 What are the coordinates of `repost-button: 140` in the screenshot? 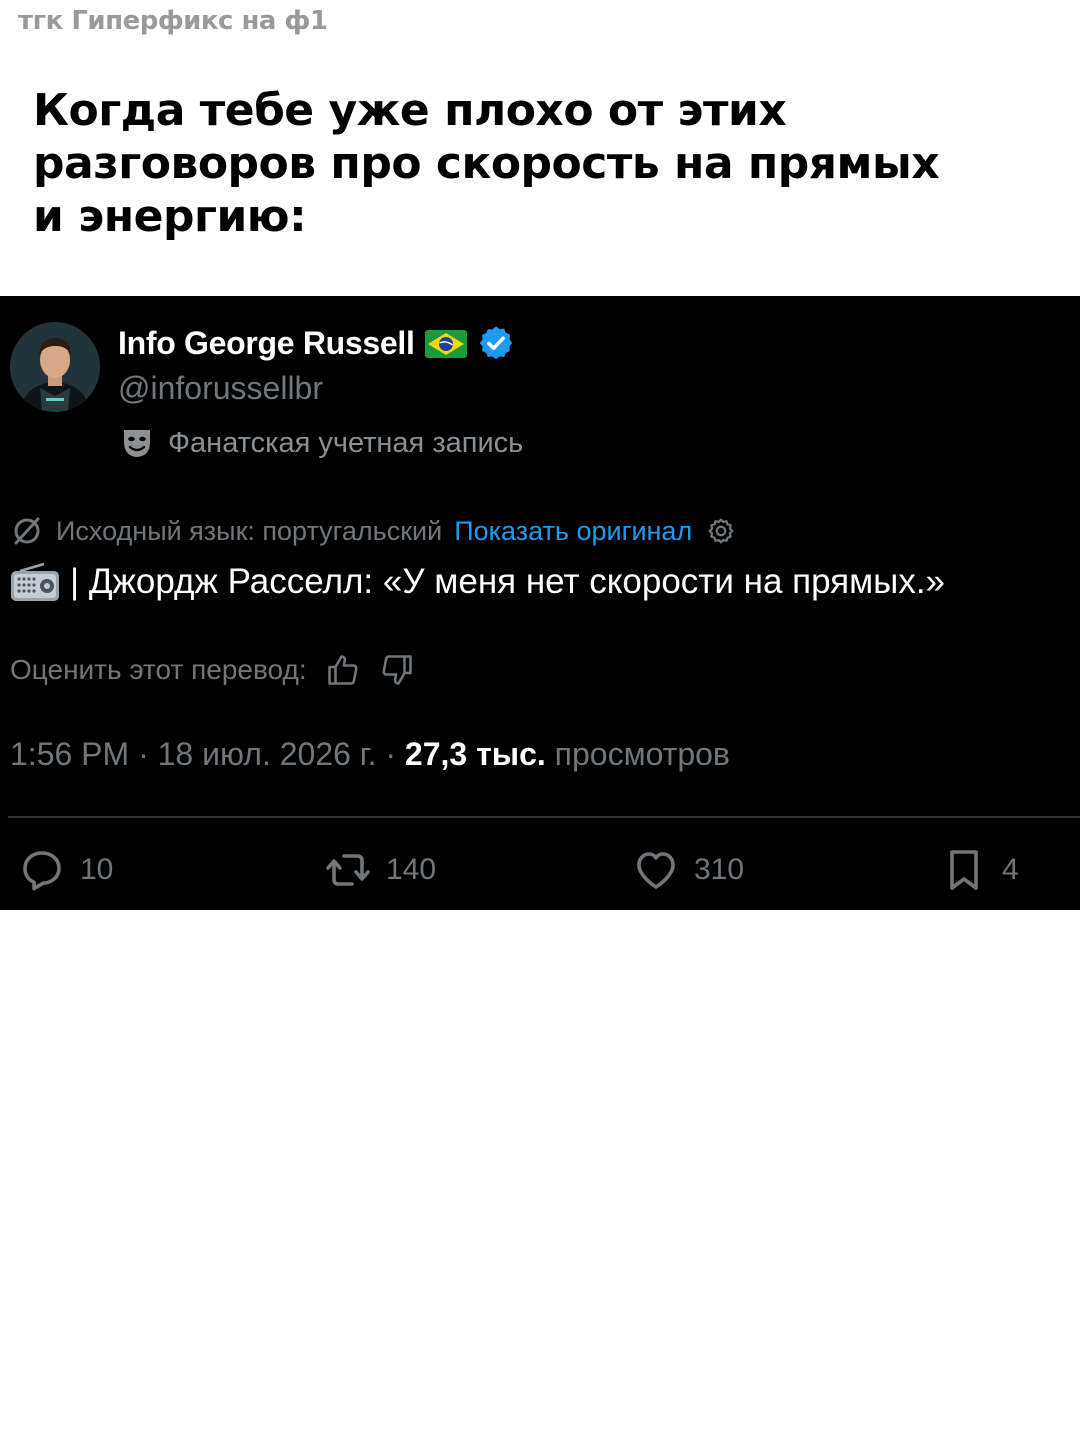 It's located at (380, 870).